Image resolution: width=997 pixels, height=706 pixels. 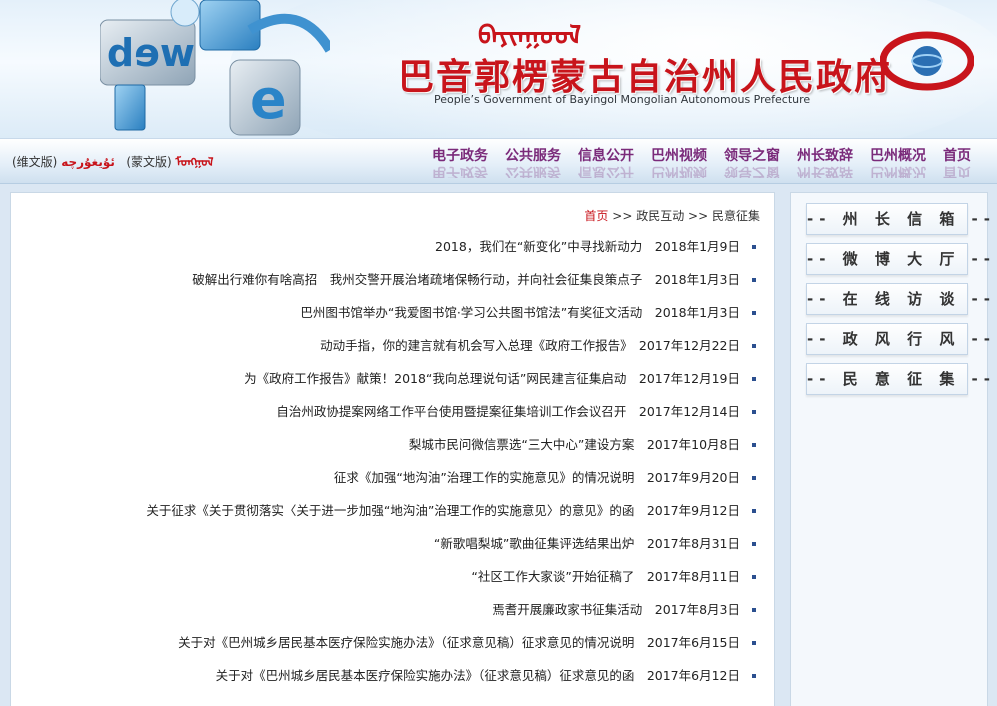 I want to click on nav-item-home: 首页 首页, so click(x=957, y=162).